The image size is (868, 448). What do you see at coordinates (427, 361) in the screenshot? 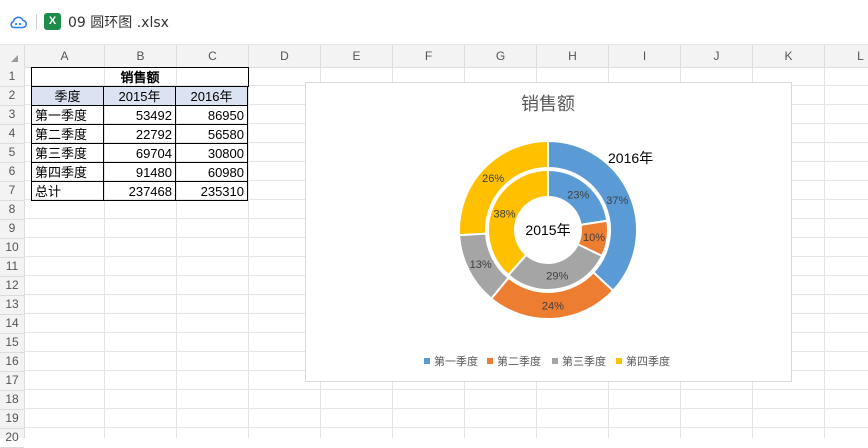
I see `legend-swatch-q1` at bounding box center [427, 361].